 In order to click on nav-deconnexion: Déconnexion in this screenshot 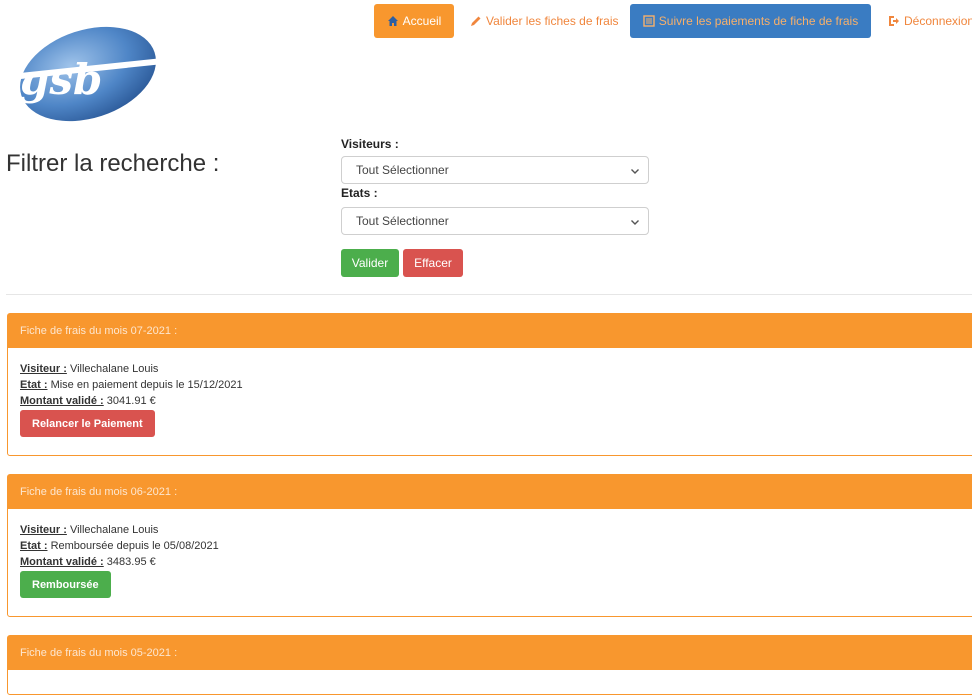, I will do `click(926, 21)`.